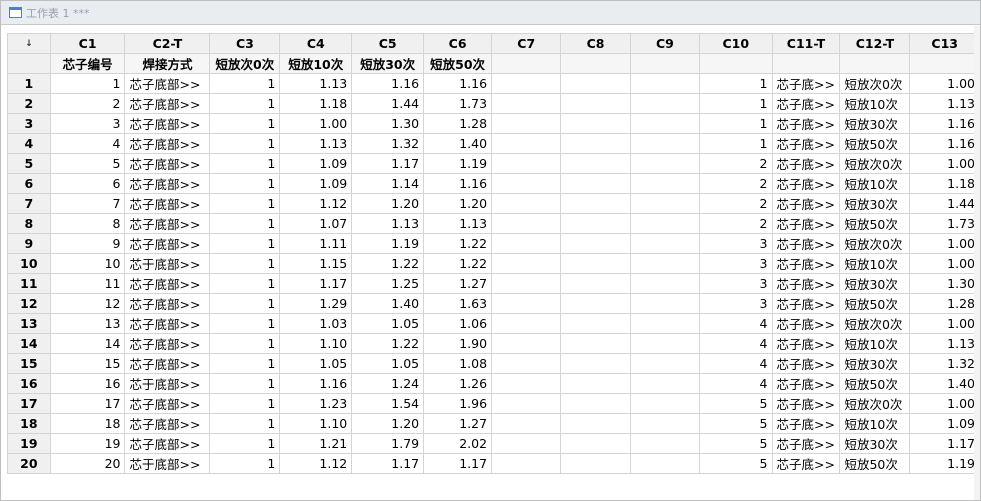  I want to click on column-header: C8, so click(595, 43).